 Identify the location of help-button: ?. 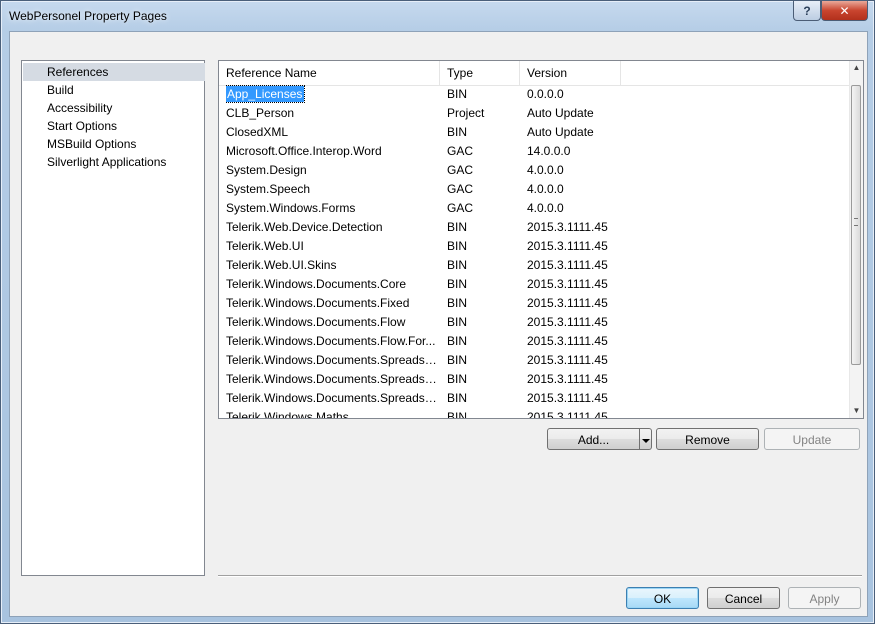
(807, 11).